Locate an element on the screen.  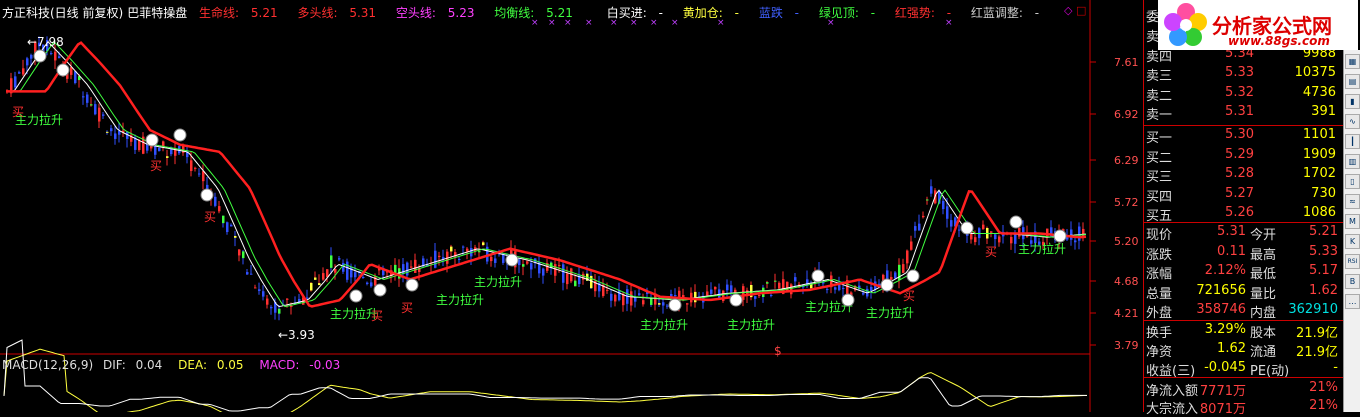
sell-row: 卖二 5.32 4736 is located at coordinates (1244, 94).